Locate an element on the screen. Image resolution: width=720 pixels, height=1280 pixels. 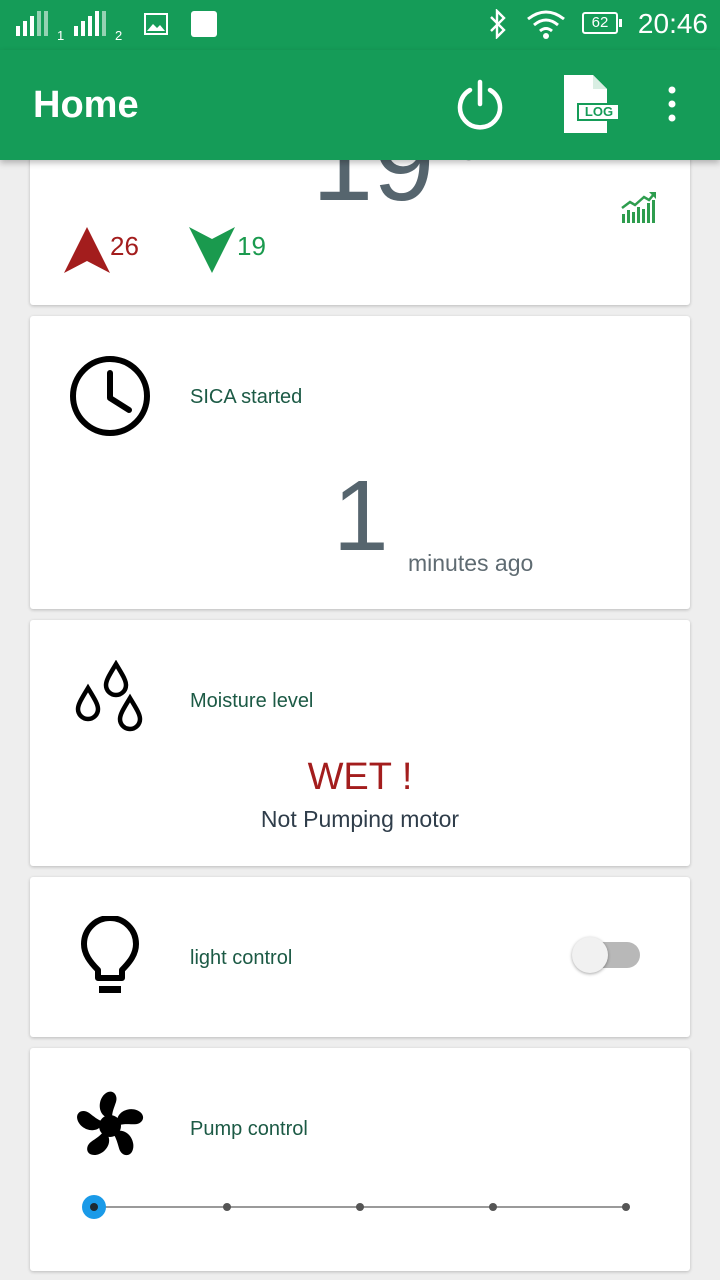
sim1-label: 1 is located at coordinates (61, 35).